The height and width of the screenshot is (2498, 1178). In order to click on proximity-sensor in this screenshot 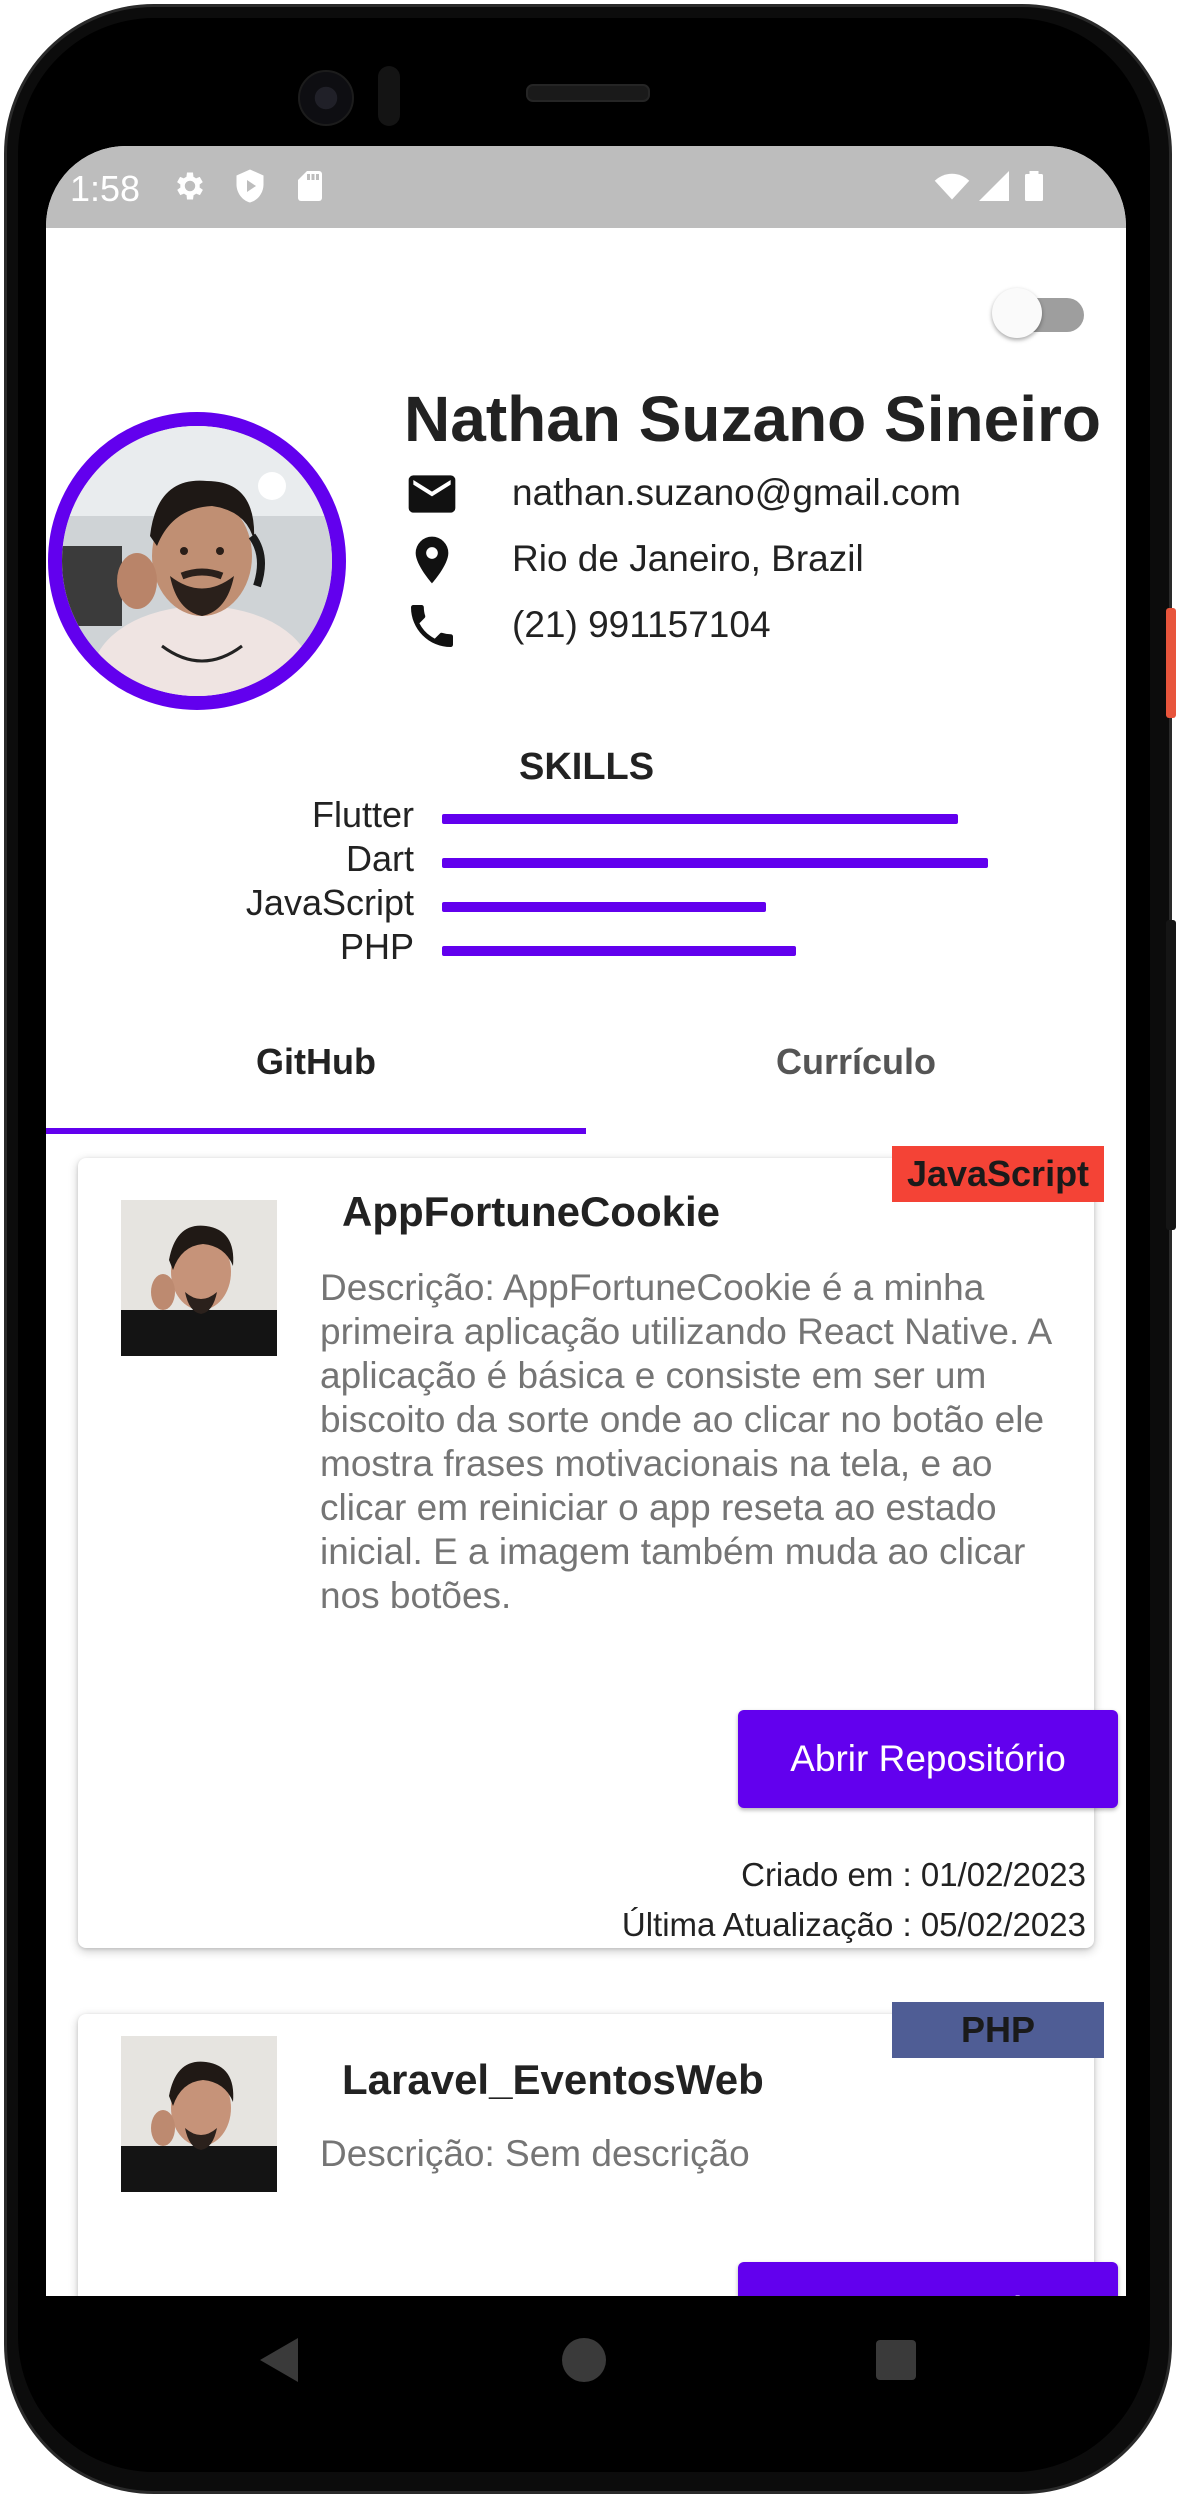, I will do `click(389, 96)`.